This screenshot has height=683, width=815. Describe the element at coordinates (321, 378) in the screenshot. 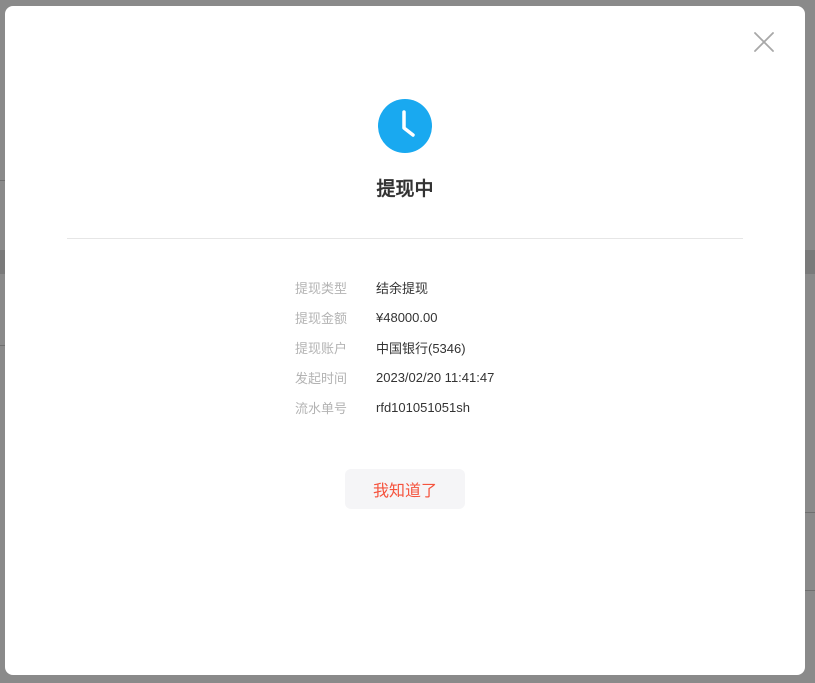

I see `detail-label: 发起时间` at that location.